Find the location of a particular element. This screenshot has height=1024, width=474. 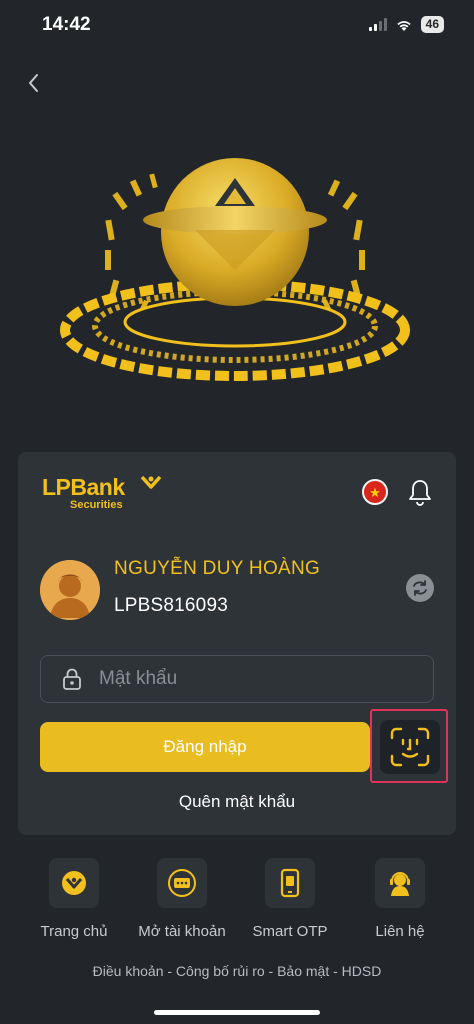

chevron-left-icon is located at coordinates (33, 83).